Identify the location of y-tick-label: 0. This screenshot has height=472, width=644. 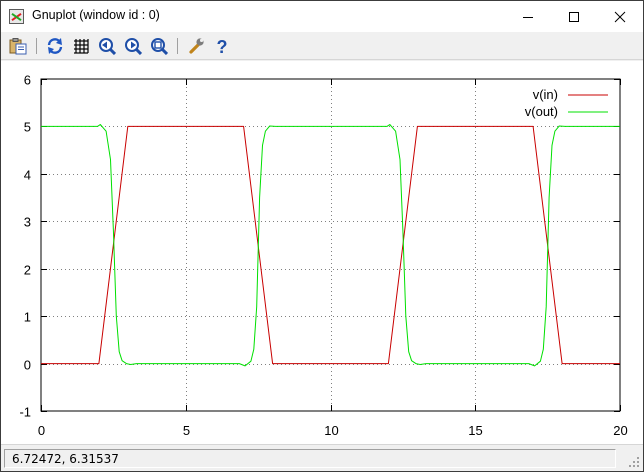
(27, 365).